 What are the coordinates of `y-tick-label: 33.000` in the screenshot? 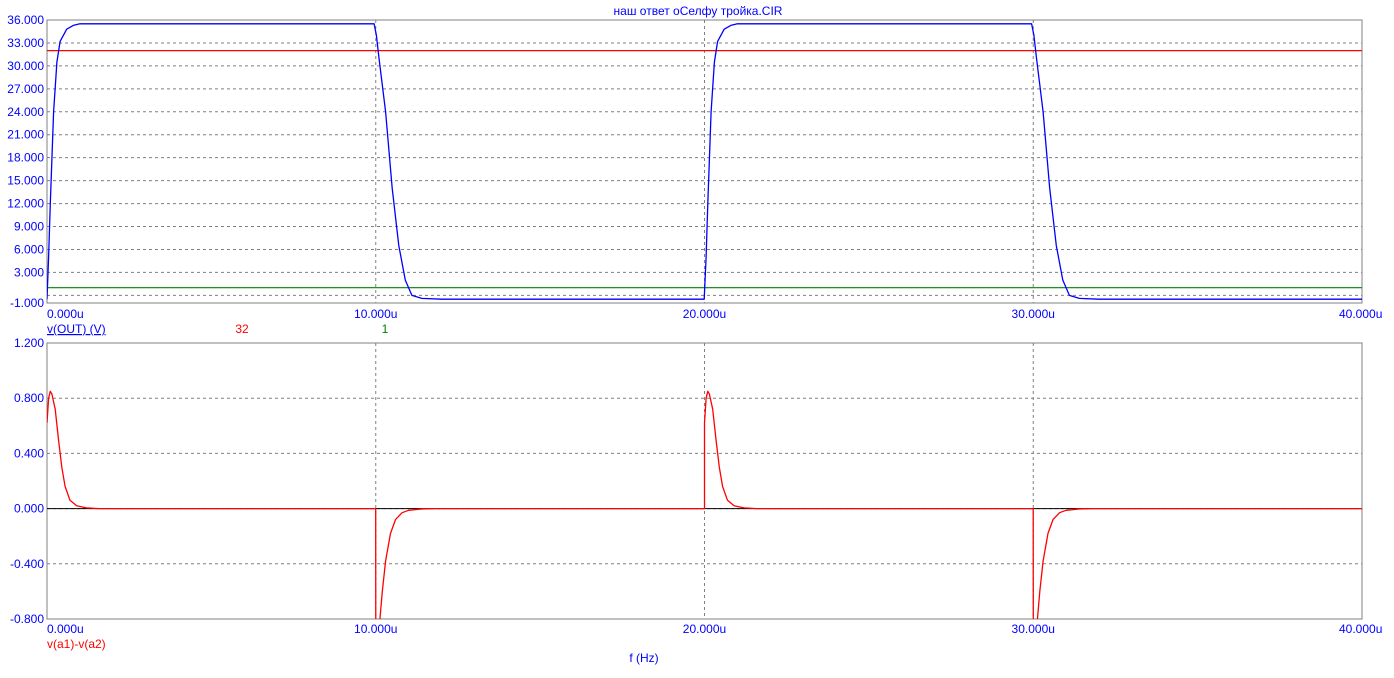 It's located at (25, 43).